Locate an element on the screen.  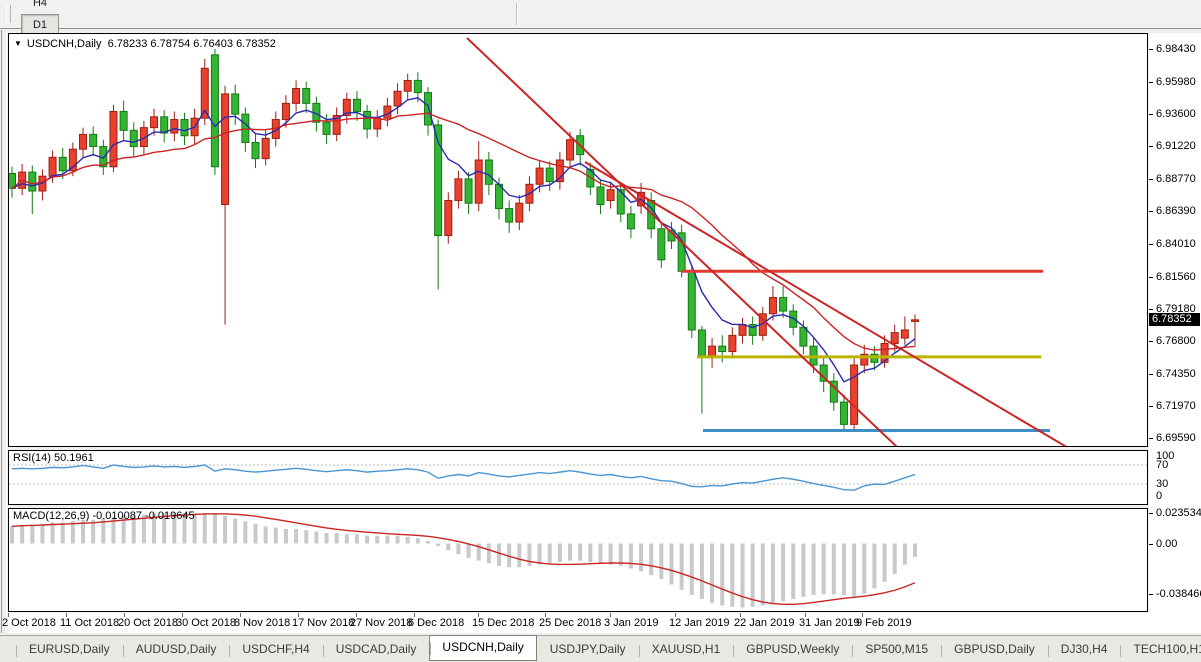
chart-tab: GBPUSD,Weekly is located at coordinates (792, 649).